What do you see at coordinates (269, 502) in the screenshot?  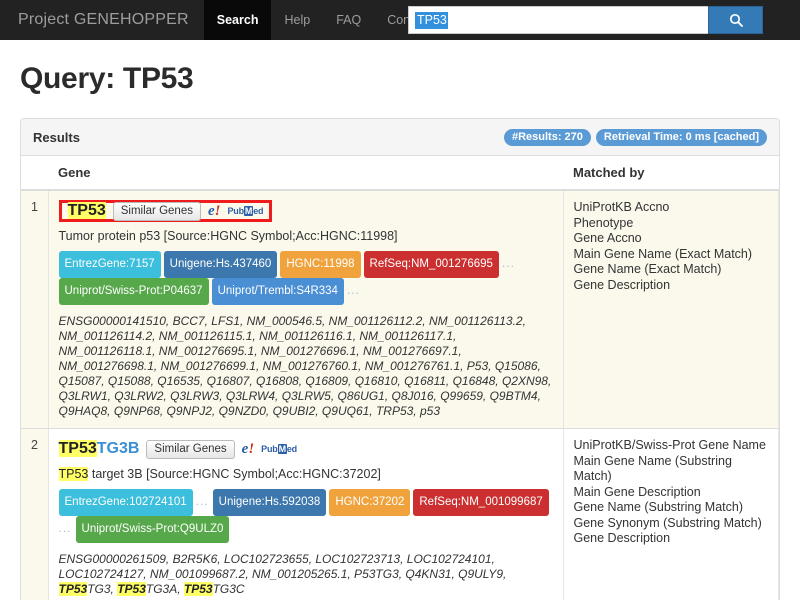 I see `database-tag: Unigene:Hs.592038` at bounding box center [269, 502].